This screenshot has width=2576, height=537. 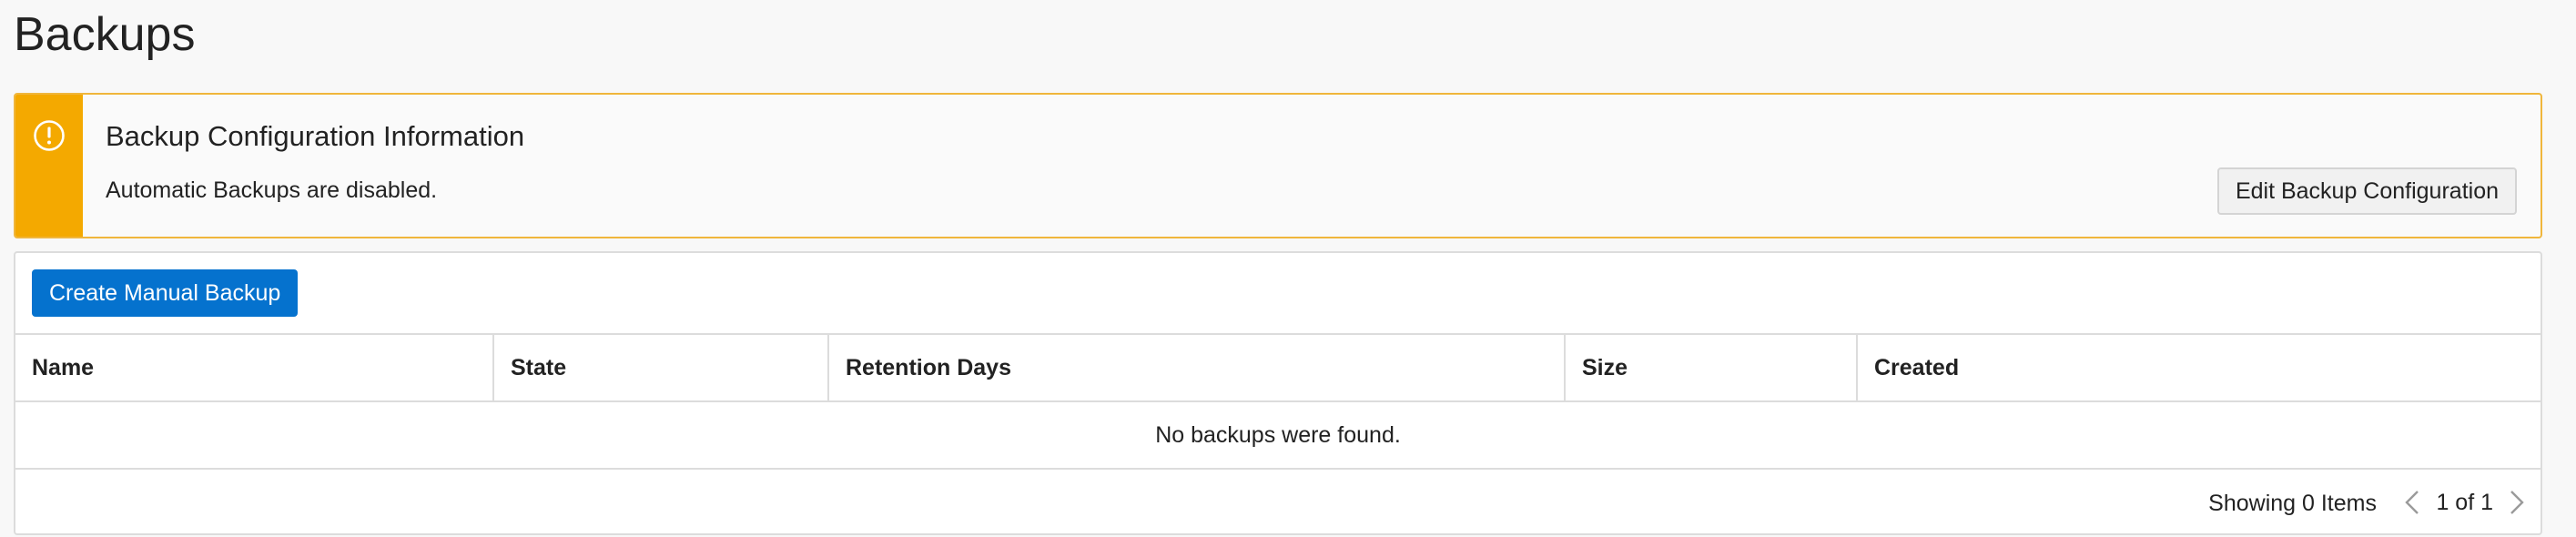 I want to click on next-page-button, so click(x=2517, y=503).